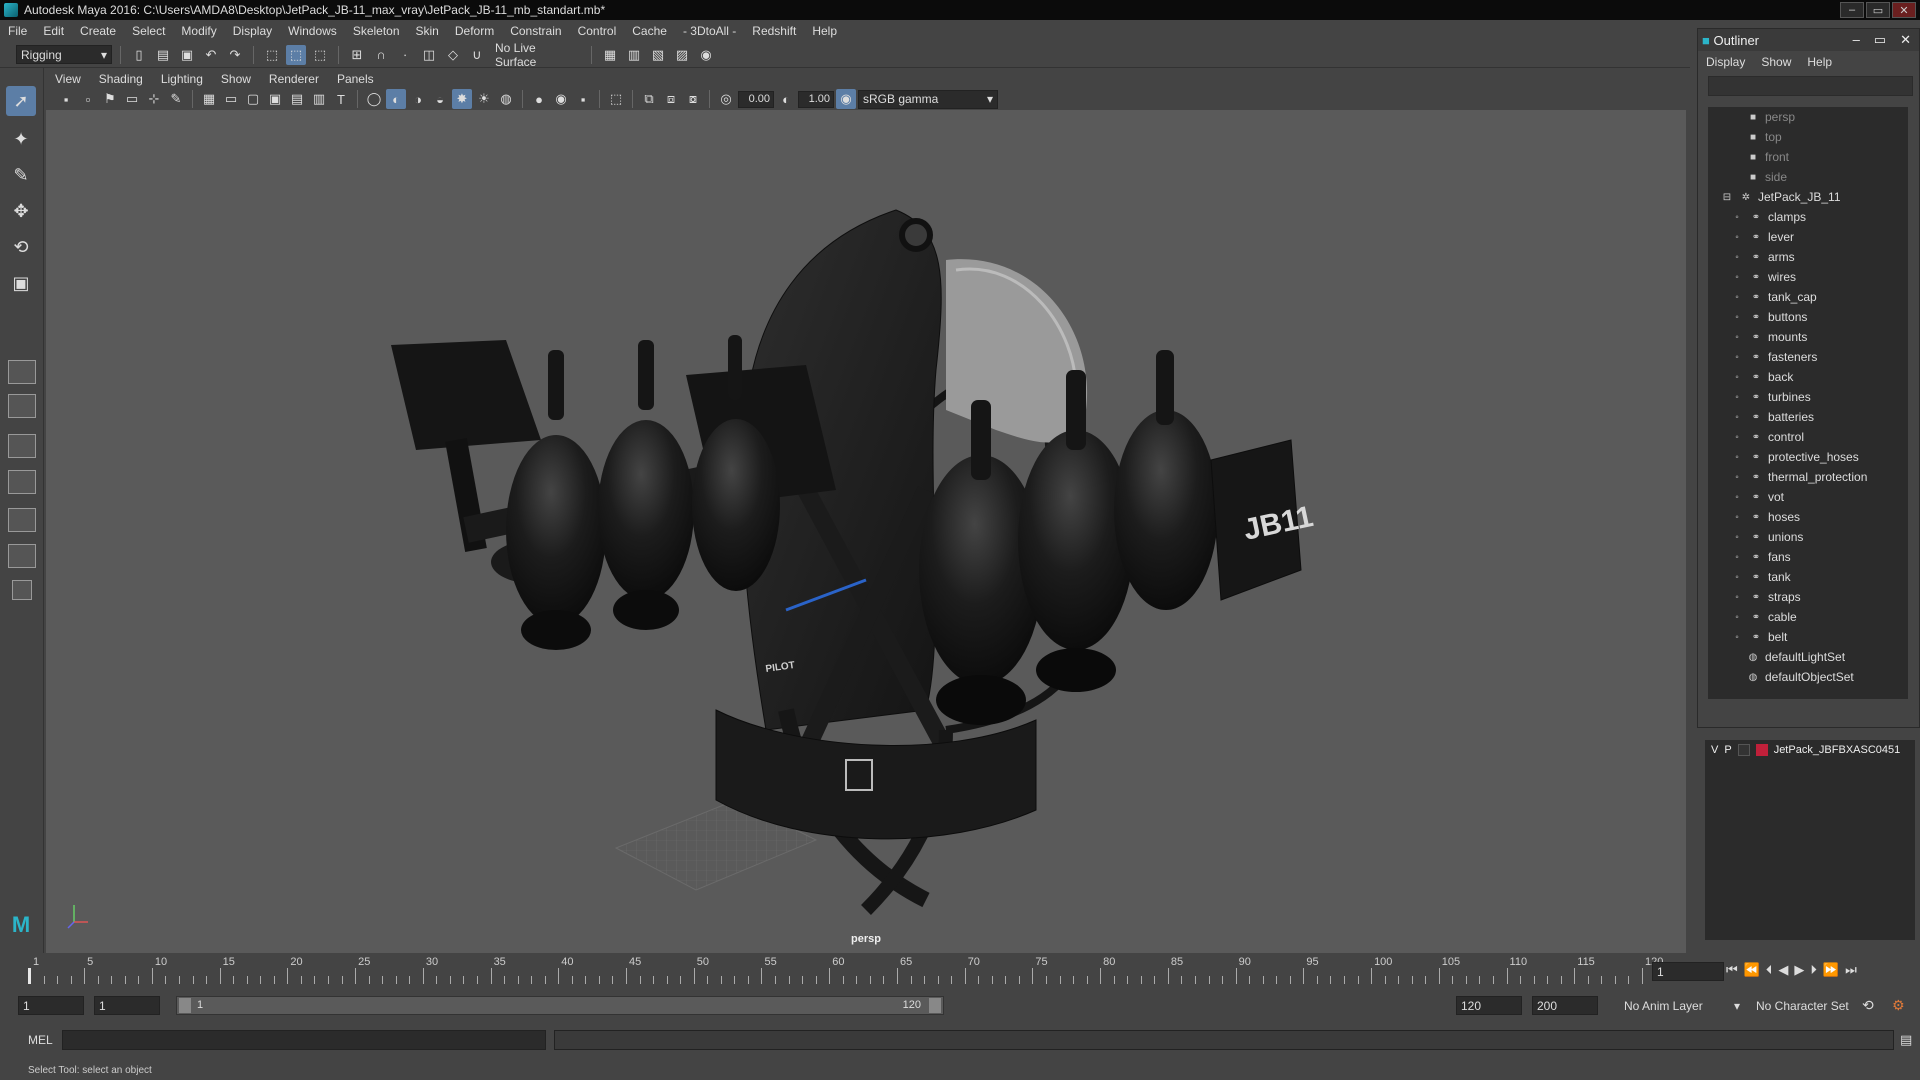 Image resolution: width=1920 pixels, height=1080 pixels. What do you see at coordinates (1808, 557) in the screenshot?
I see `outliner-item: ◦ ⚭ fans` at bounding box center [1808, 557].